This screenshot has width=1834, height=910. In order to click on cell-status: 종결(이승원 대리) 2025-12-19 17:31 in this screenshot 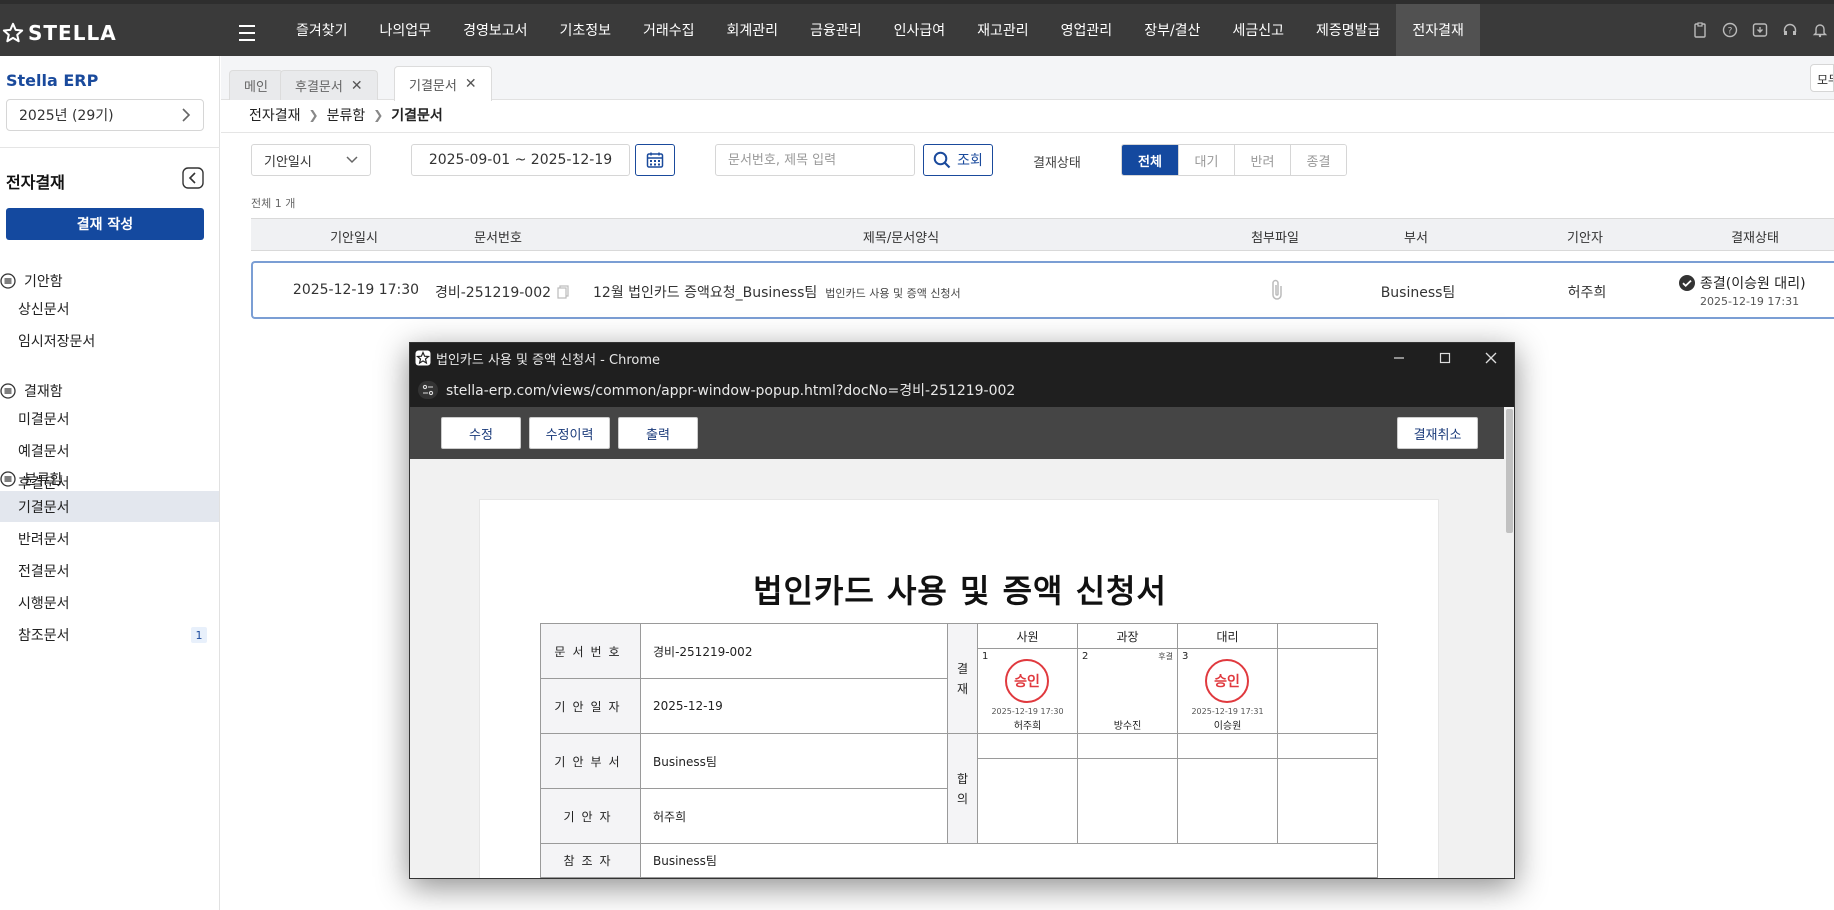, I will do `click(1756, 290)`.